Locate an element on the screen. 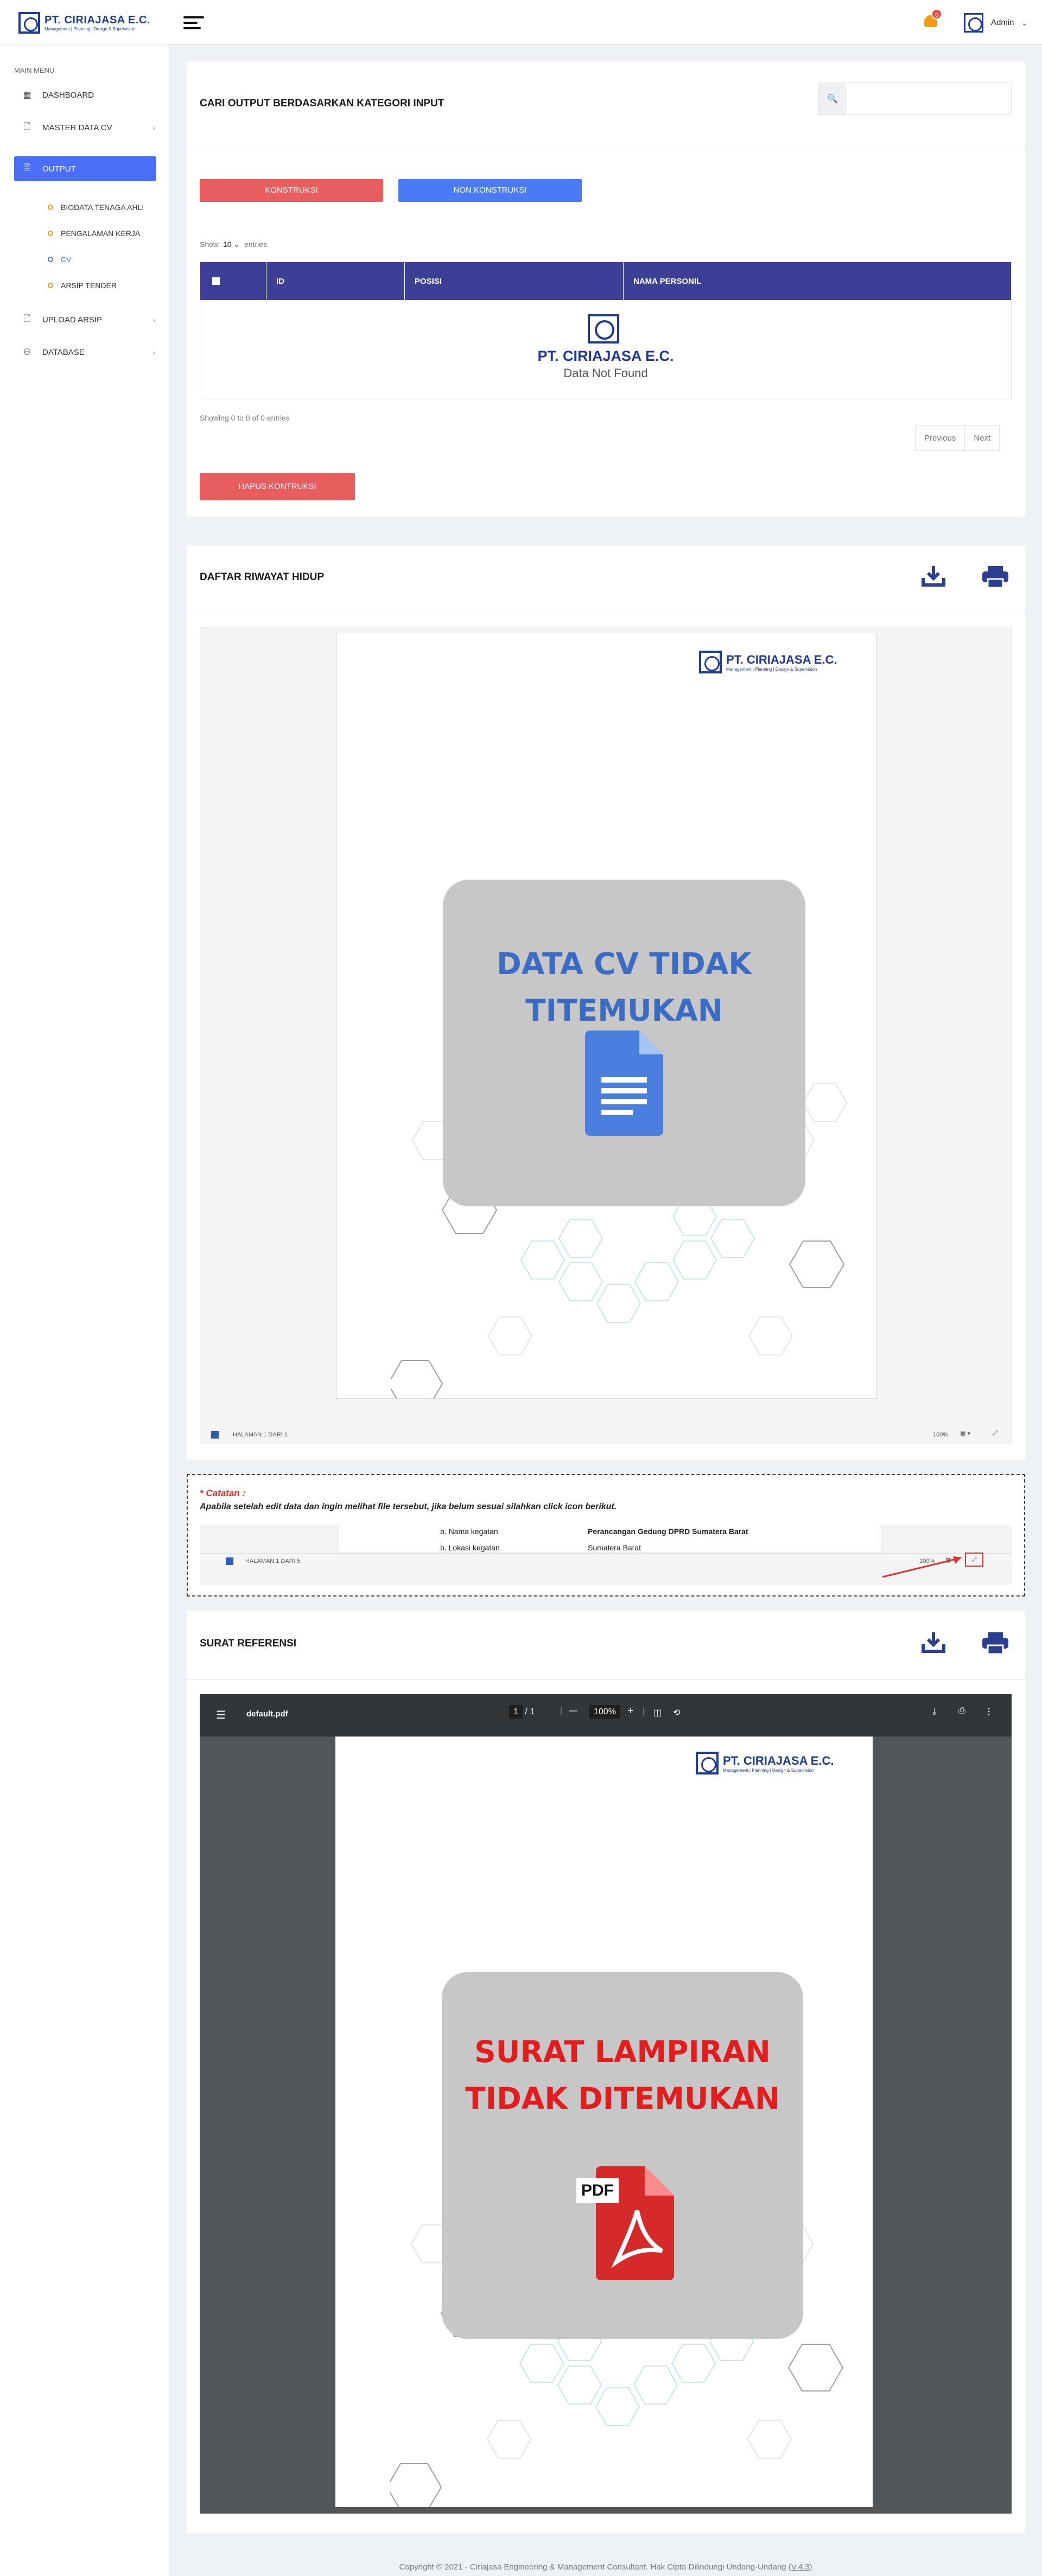 This screenshot has width=1042, height=2576. search-icon: 🔍 is located at coordinates (833, 99).